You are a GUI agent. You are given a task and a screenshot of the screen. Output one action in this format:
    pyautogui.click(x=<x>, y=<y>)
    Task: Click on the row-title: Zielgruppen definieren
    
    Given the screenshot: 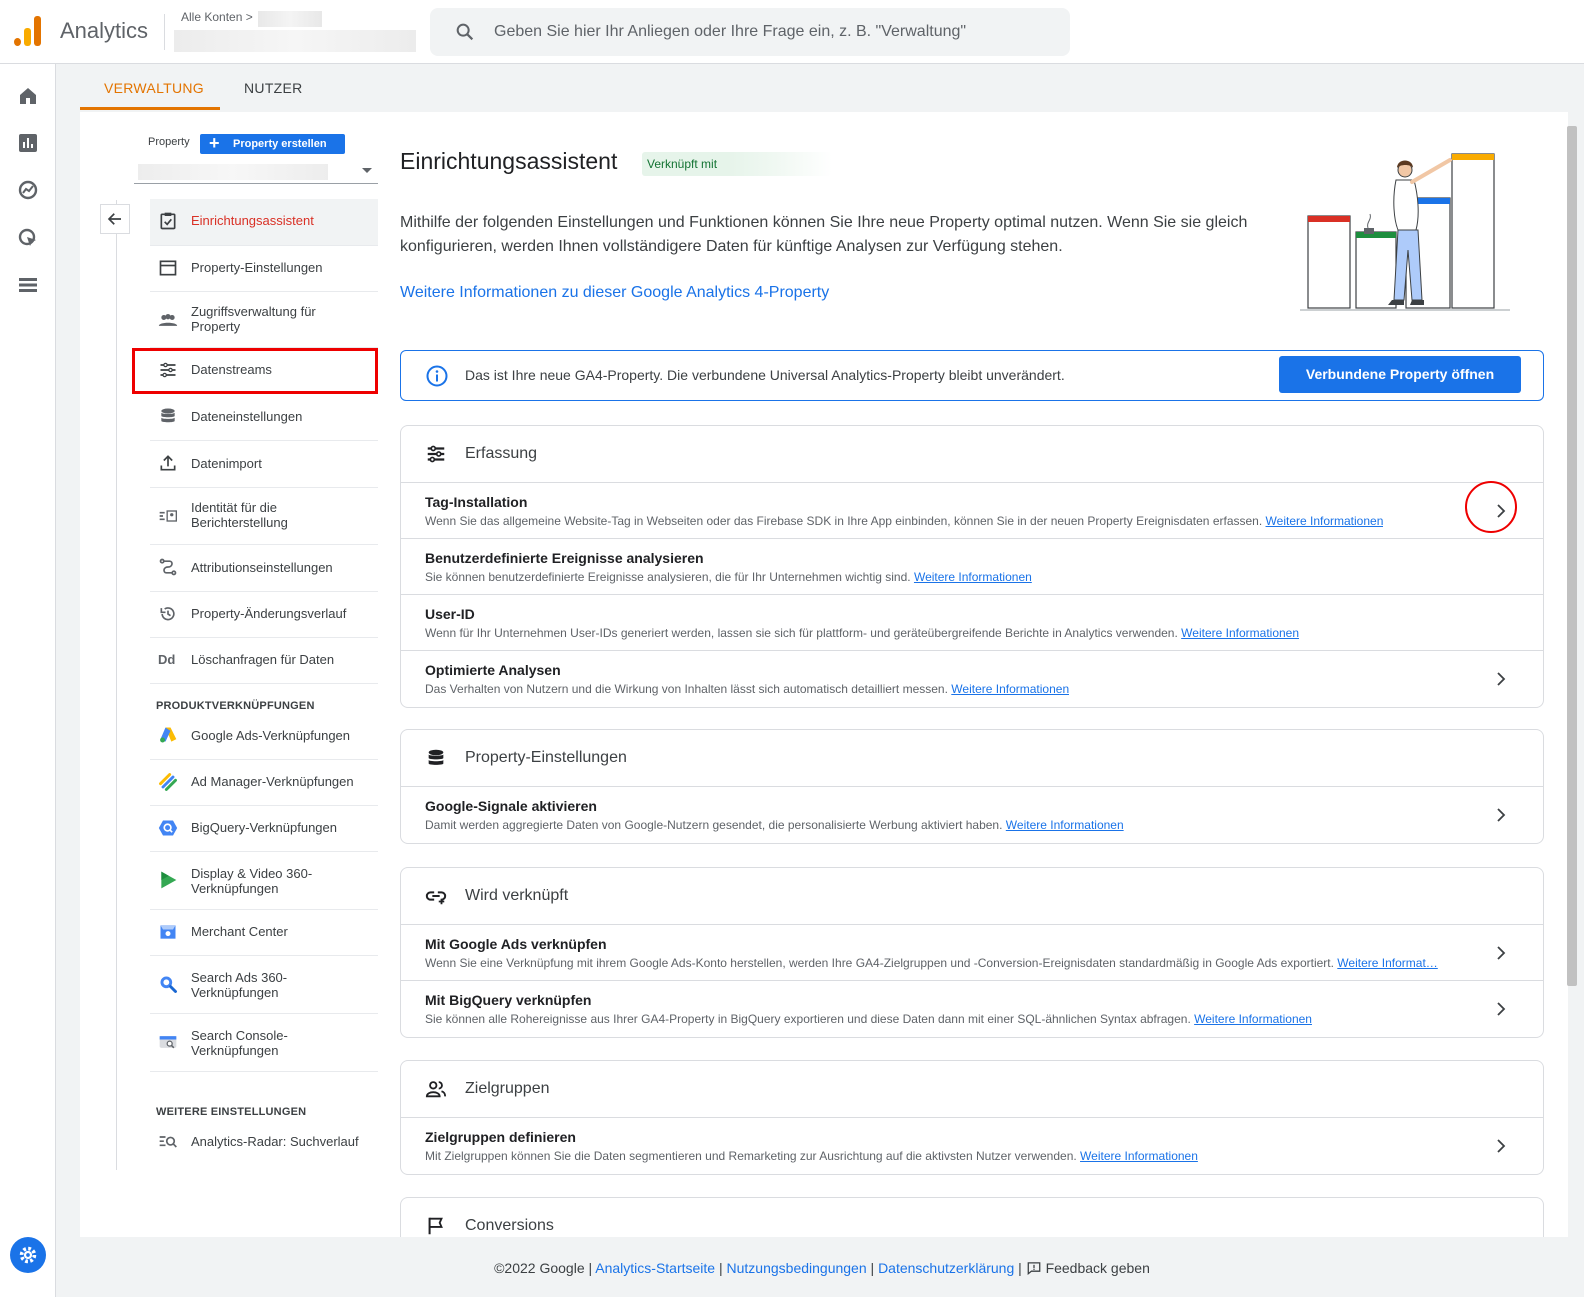 What is the action you would take?
    pyautogui.click(x=500, y=1137)
    